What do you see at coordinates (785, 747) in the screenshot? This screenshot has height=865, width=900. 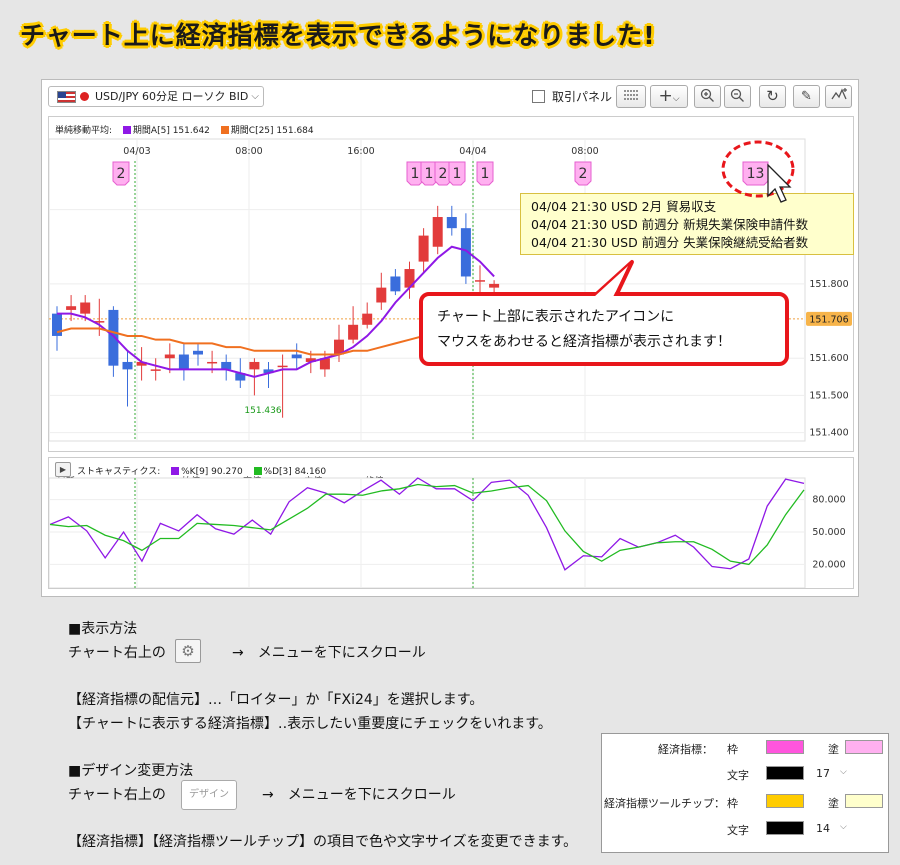 I see `indicator-frame-color` at bounding box center [785, 747].